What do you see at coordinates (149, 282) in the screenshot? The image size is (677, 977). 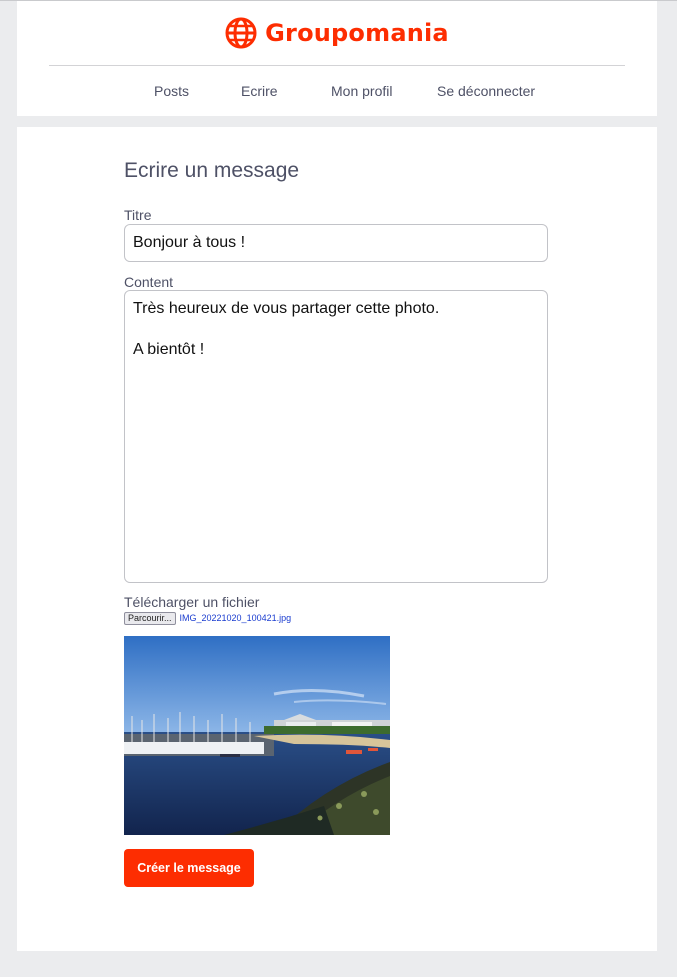 I see `content-label: Content` at bounding box center [149, 282].